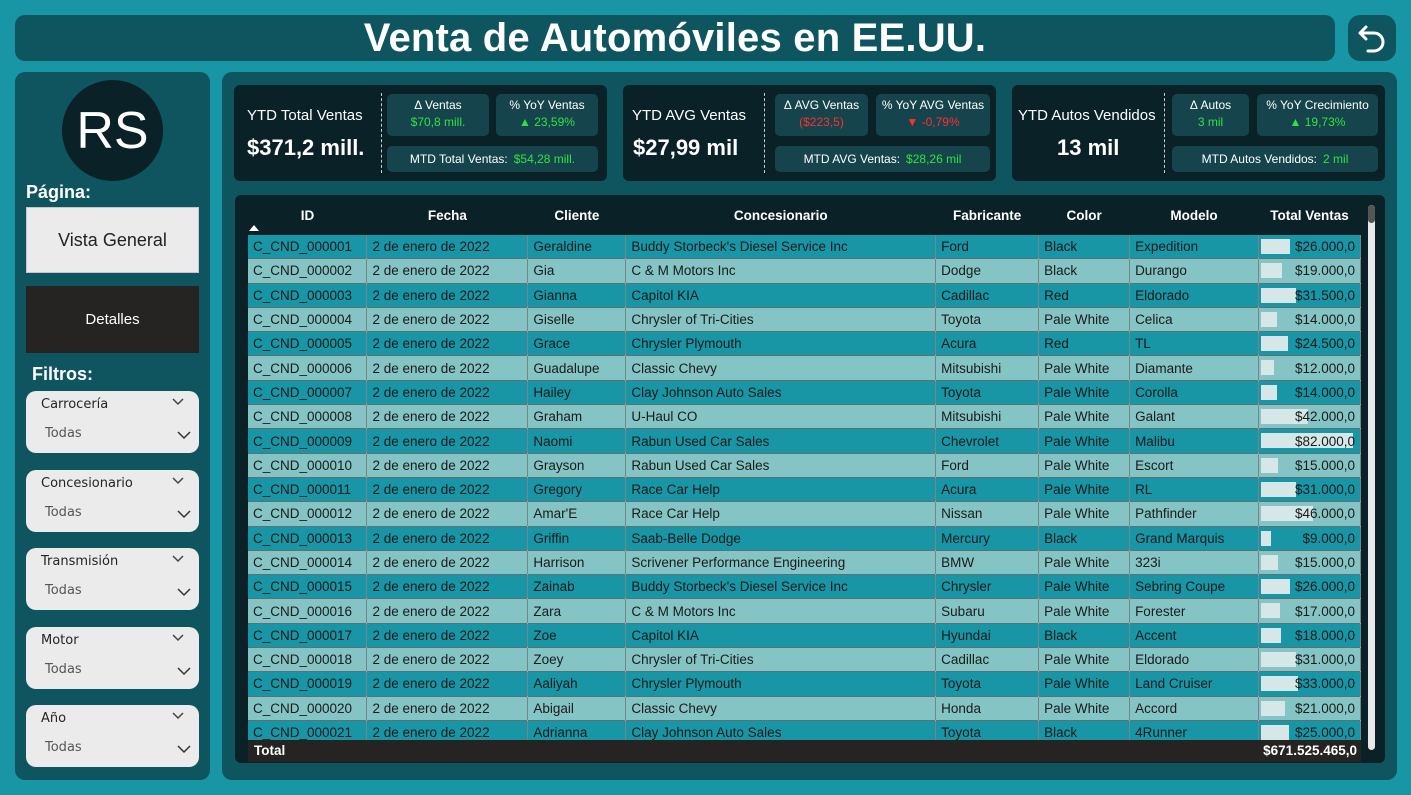  What do you see at coordinates (1309, 295) in the screenshot?
I see `cell-total: $31.500,0` at bounding box center [1309, 295].